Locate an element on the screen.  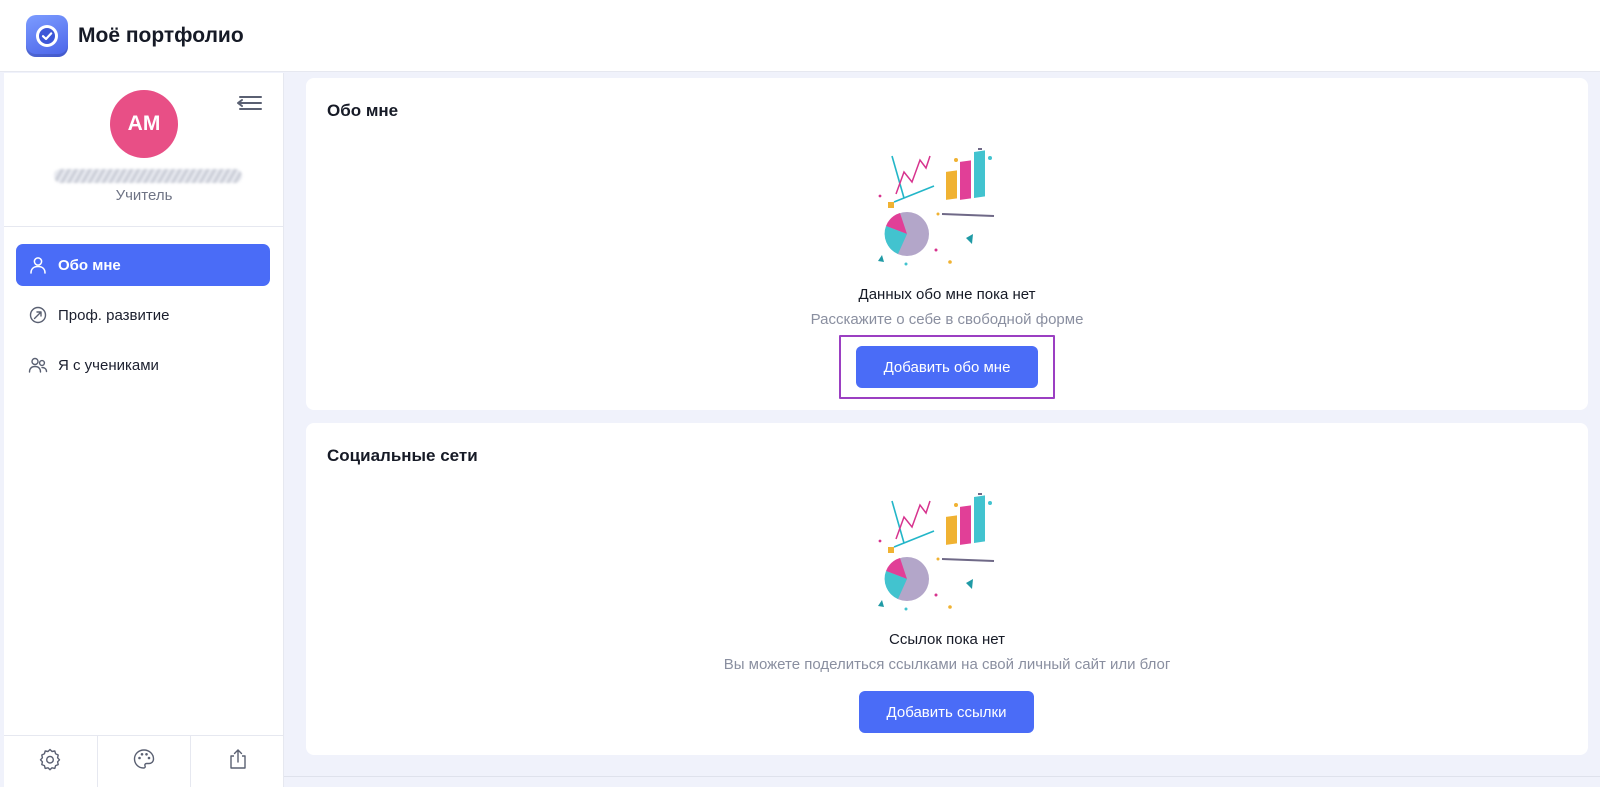
theme-button is located at coordinates (145, 761).